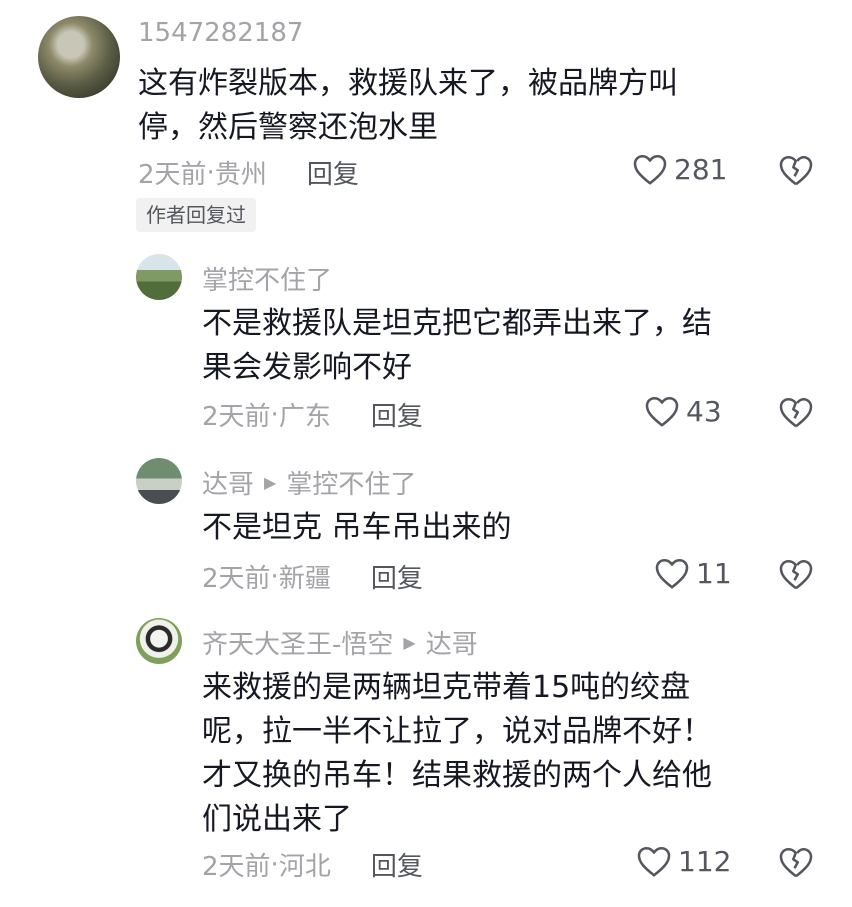  I want to click on content-line: 果会发影响不好, so click(307, 367).